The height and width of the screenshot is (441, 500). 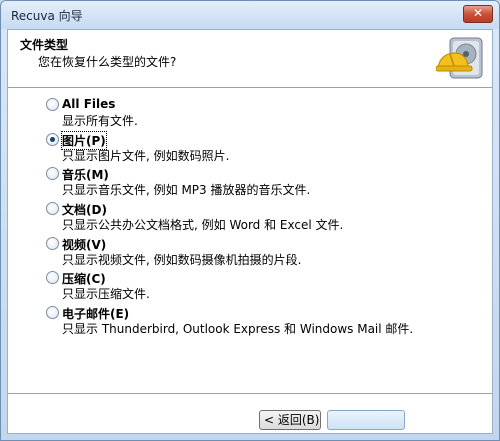 I want to click on option-description: 显示所有文件., so click(x=100, y=121).